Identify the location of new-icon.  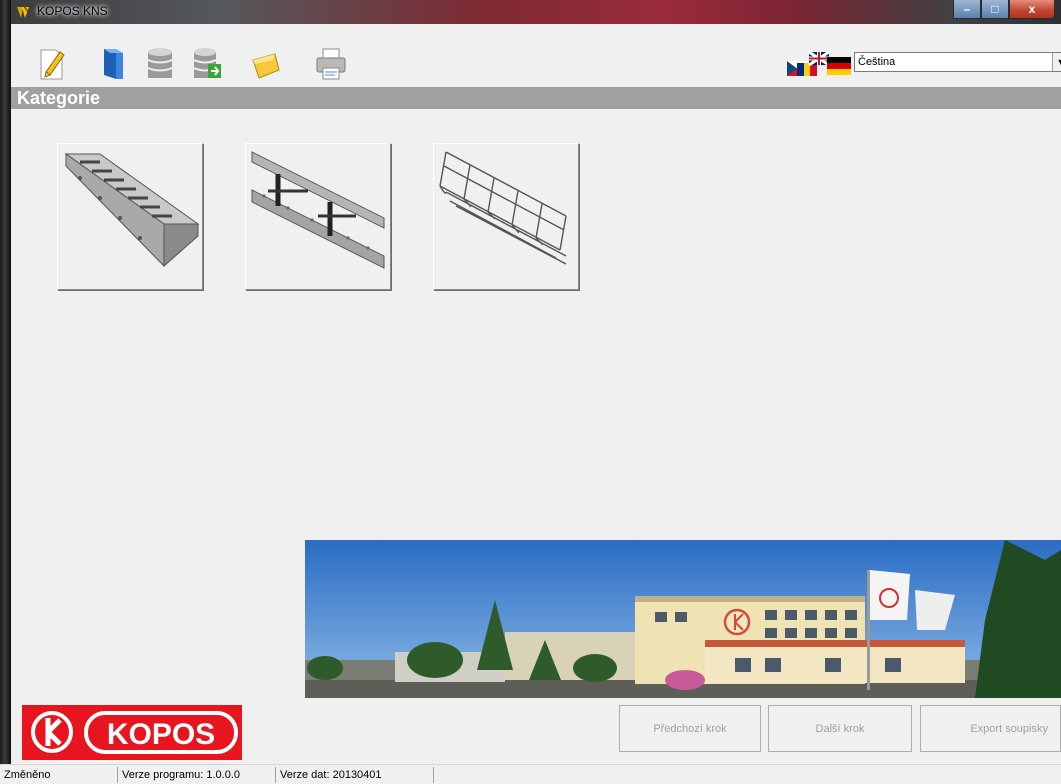
(51, 64).